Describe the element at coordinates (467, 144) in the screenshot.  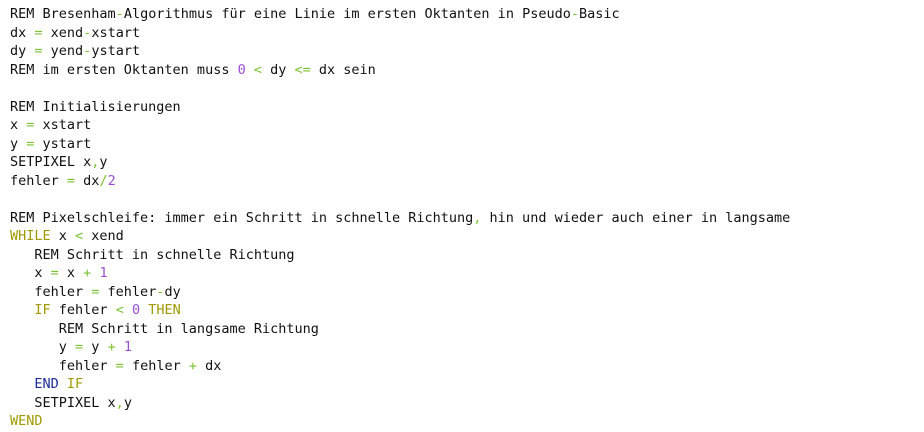
I see `code-line: y = ystart` at that location.